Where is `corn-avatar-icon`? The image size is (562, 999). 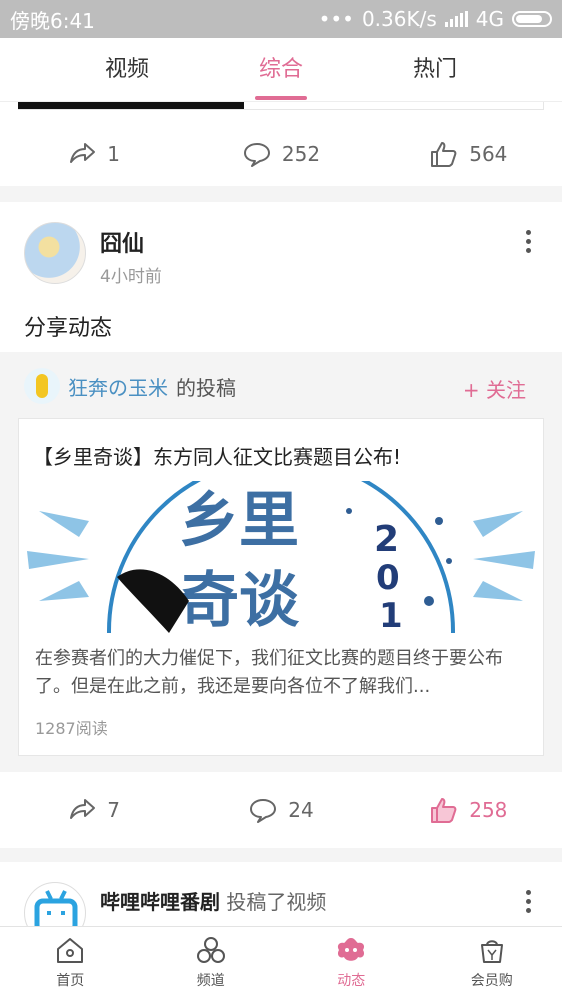
corn-avatar-icon is located at coordinates (42, 386).